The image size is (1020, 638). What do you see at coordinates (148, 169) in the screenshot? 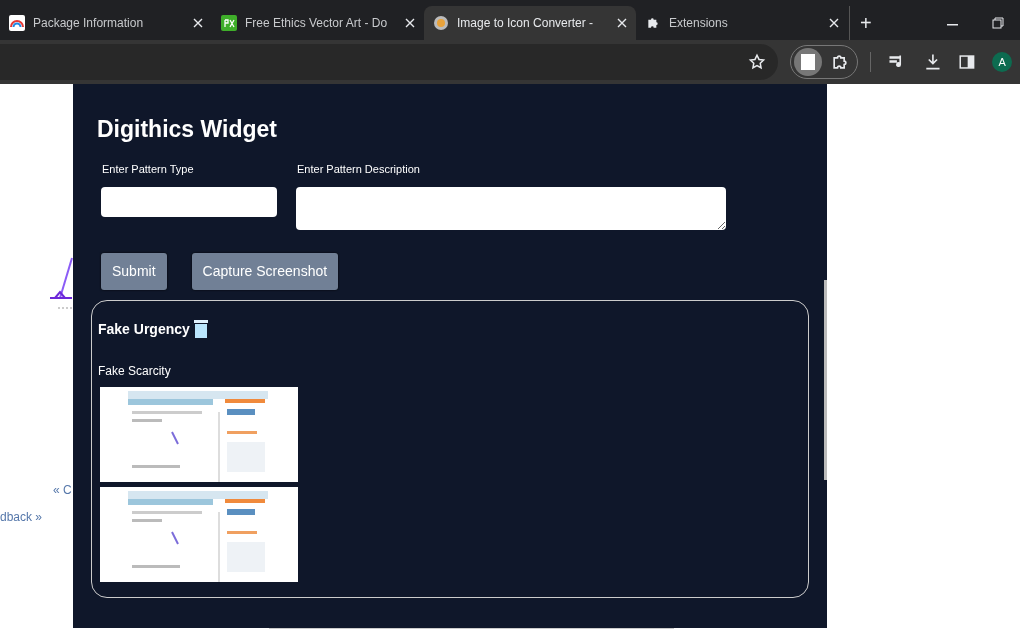
I see `field-label: Enter Pattern Type` at bounding box center [148, 169].